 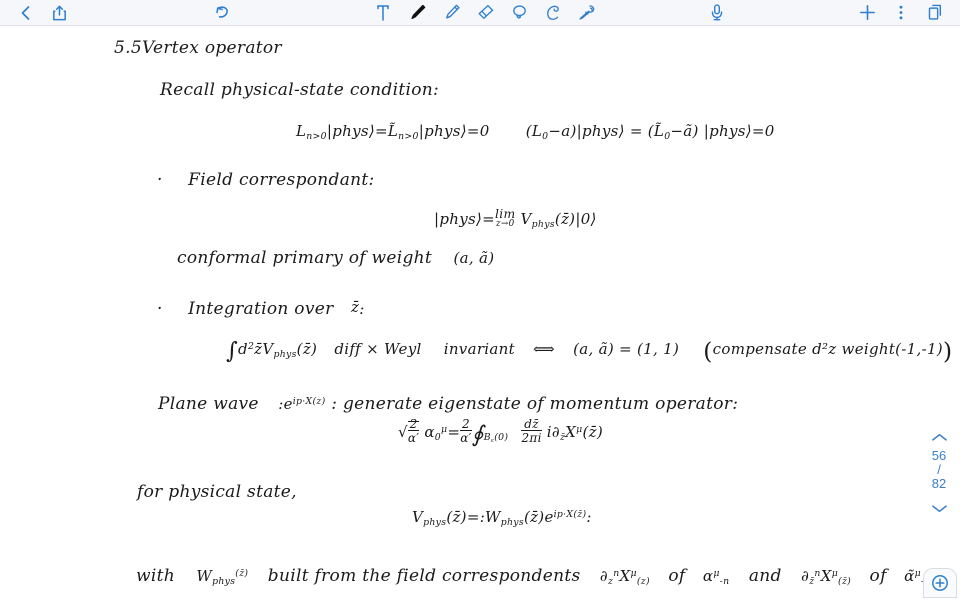 I want to click on plane-wave-exponent: ip·X(z), so click(x=309, y=401).